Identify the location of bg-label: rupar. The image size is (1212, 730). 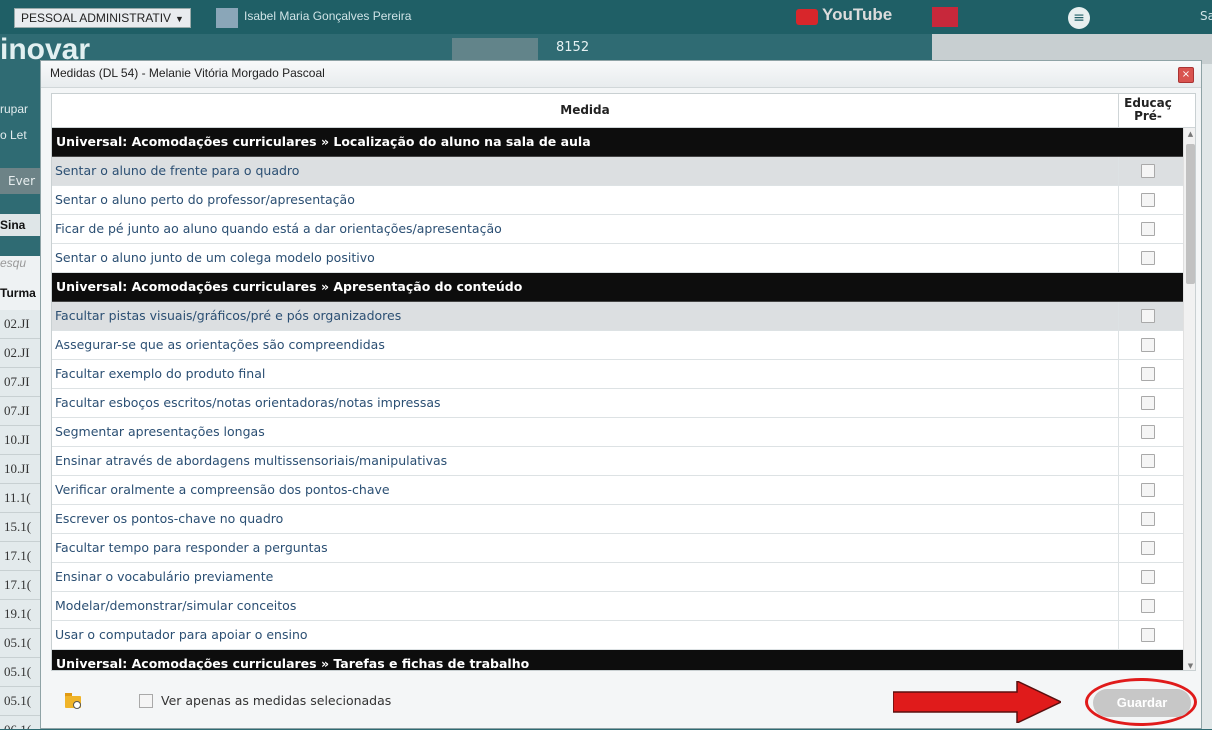
(14, 109).